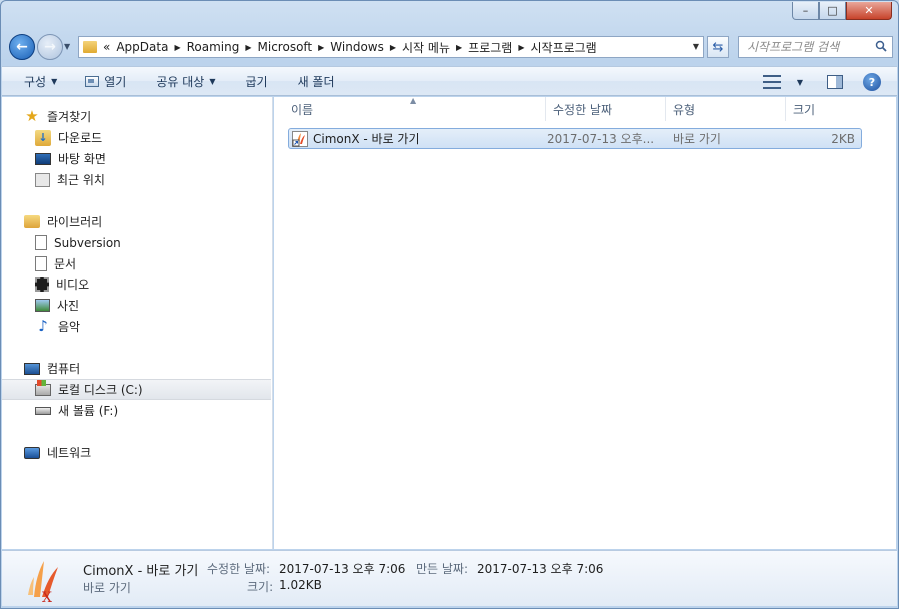  I want to click on address-history-dropdown: ▼, so click(696, 46).